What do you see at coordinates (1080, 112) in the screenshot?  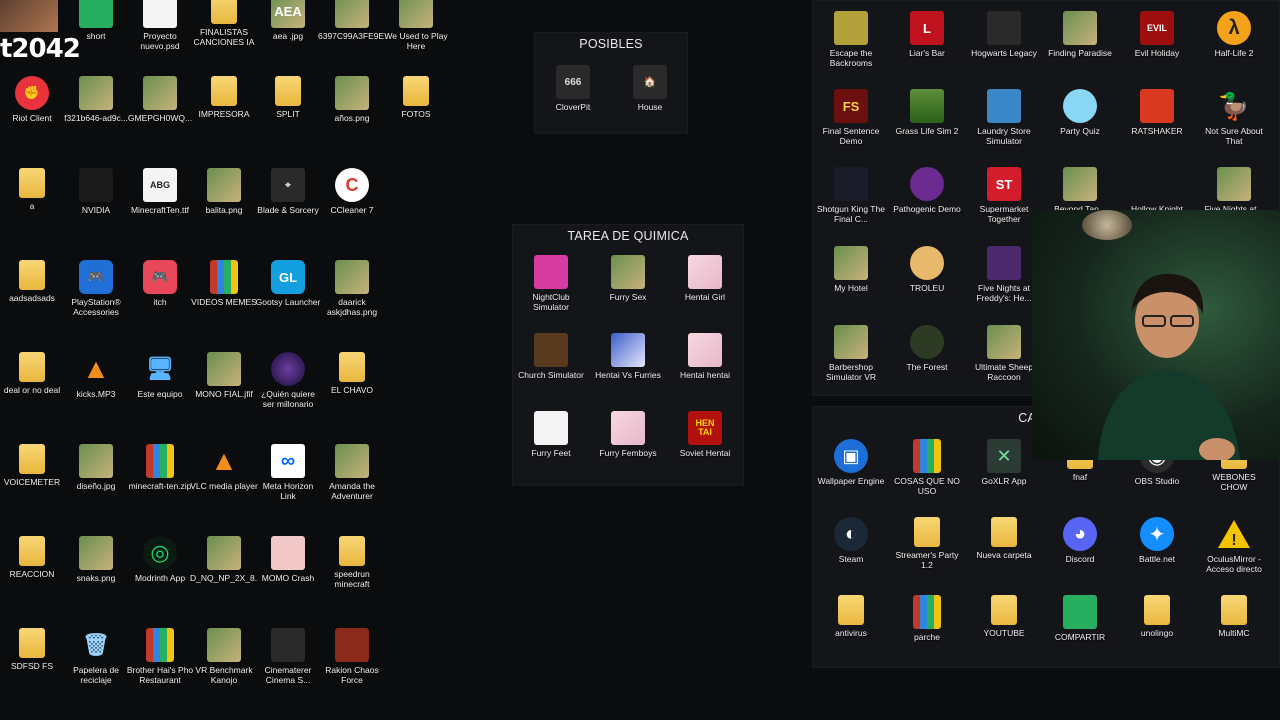 I see `game-icon-party-quiz: Party Quiz` at bounding box center [1080, 112].